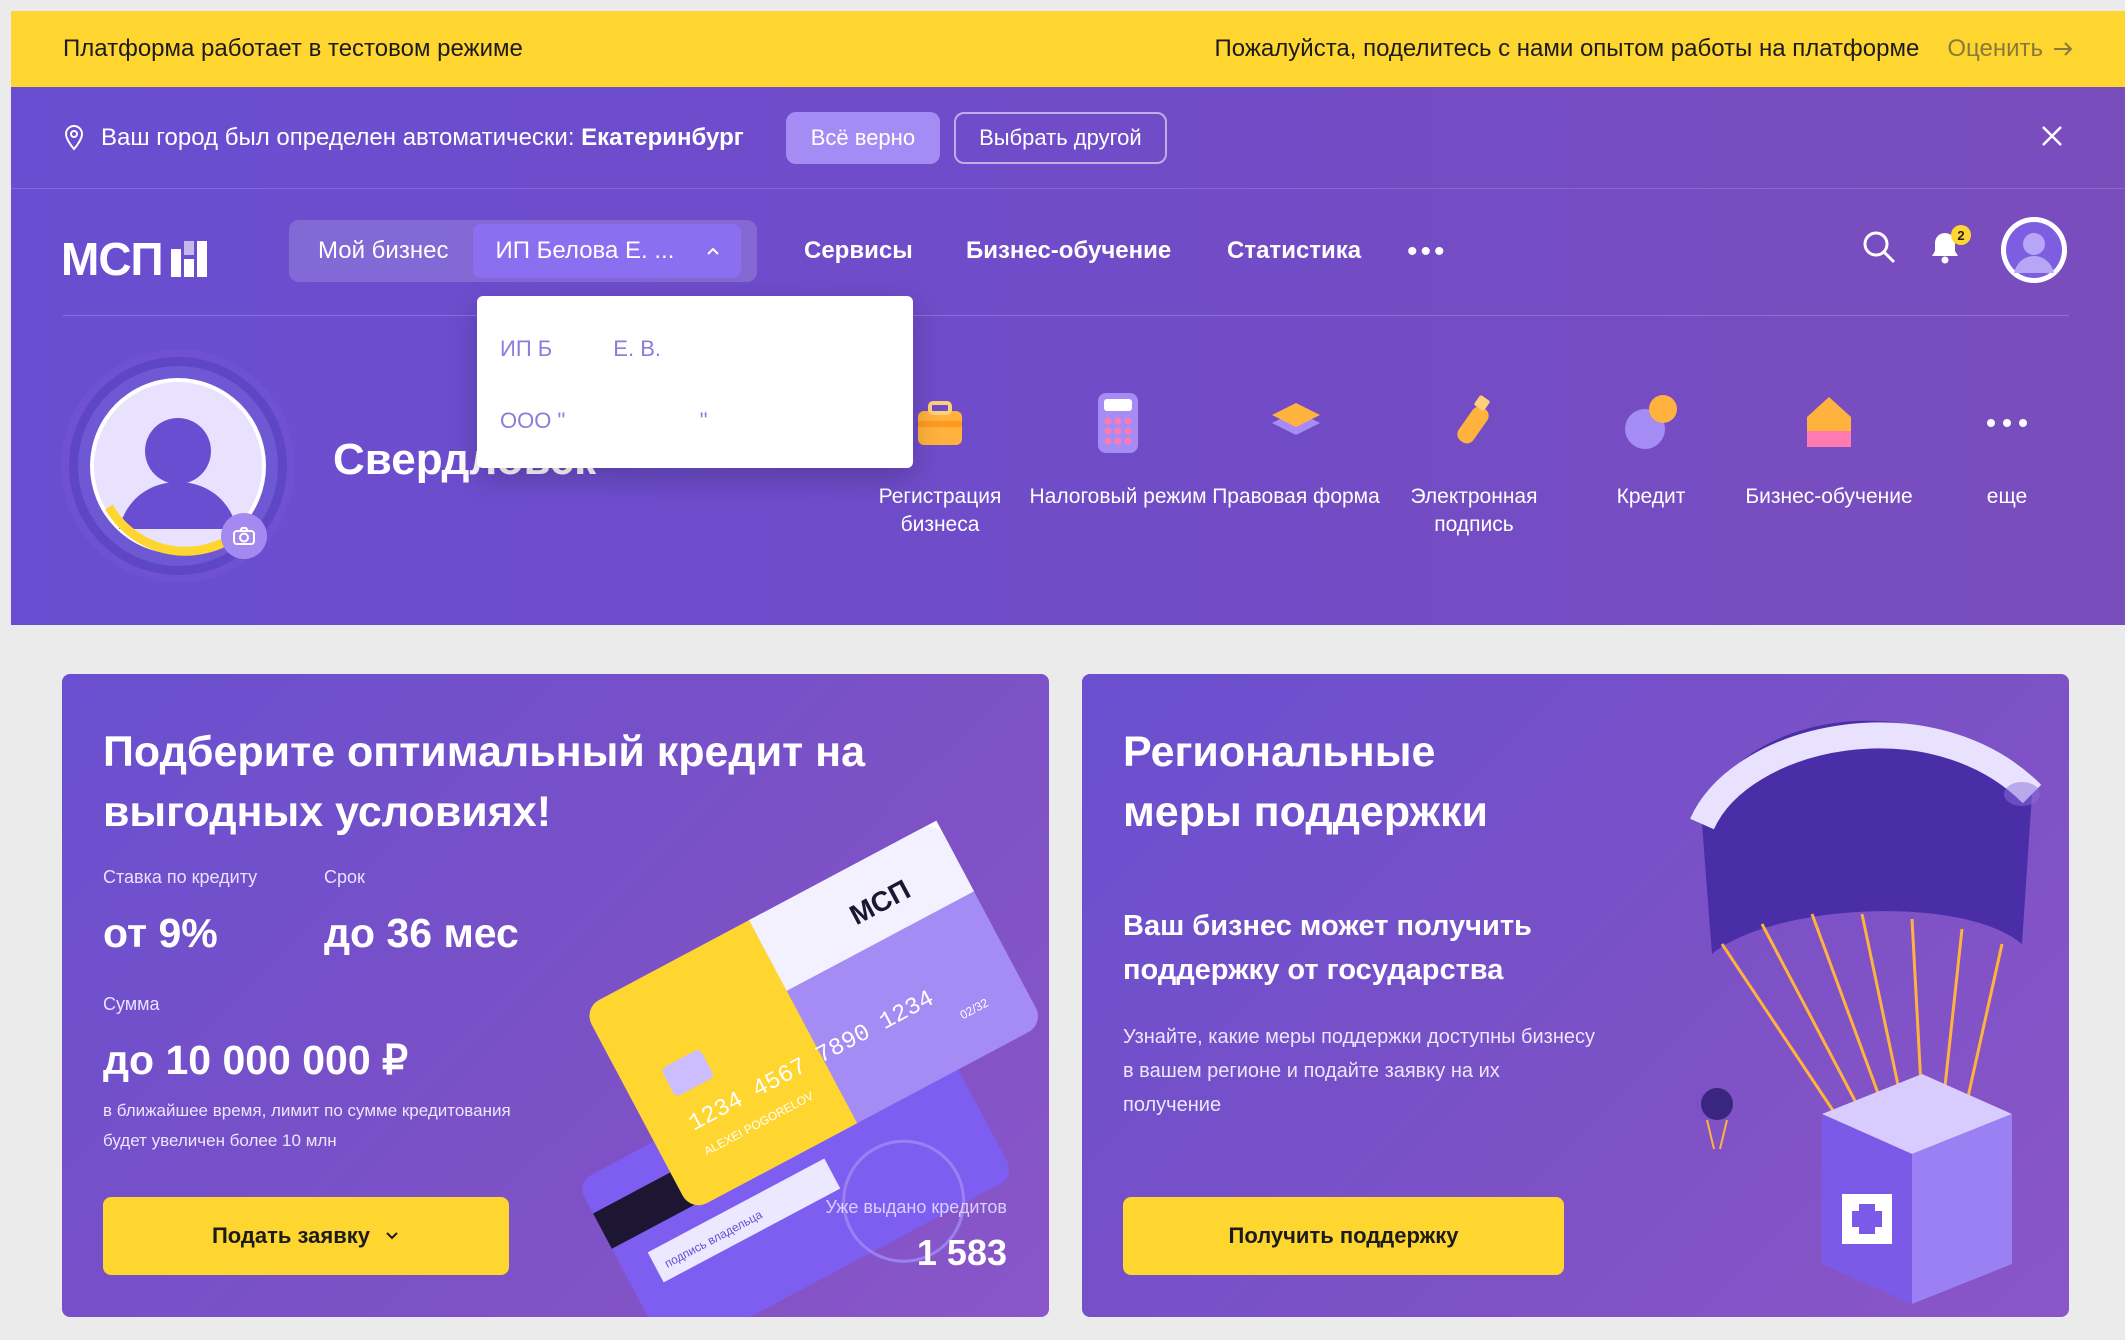 The height and width of the screenshot is (1340, 2125). What do you see at coordinates (327, 812) in the screenshot?
I see `credit-title-line-2: выгодных условиях!` at bounding box center [327, 812].